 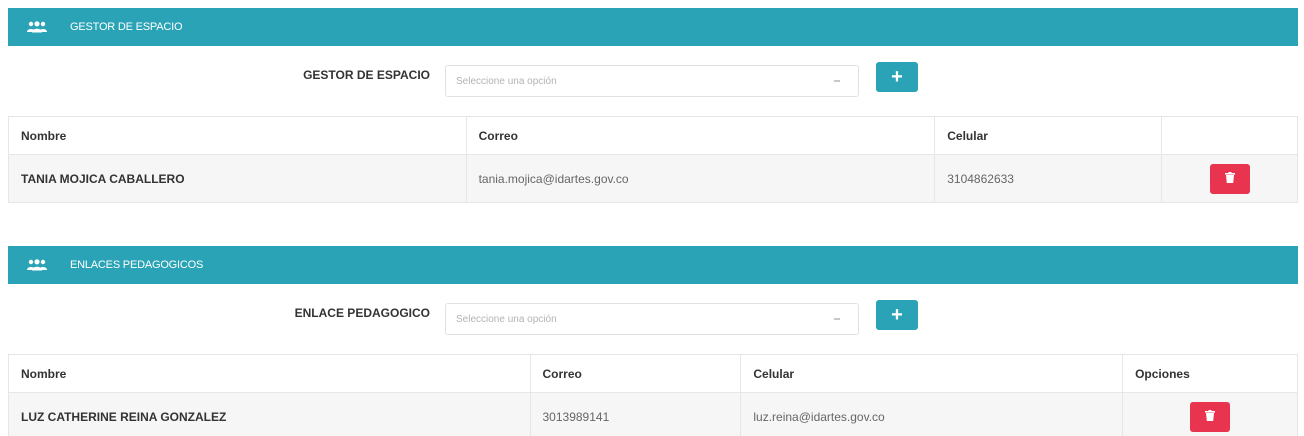 I want to click on cell-nombre: TANIA MOJICA CABALLERO, so click(x=237, y=178).